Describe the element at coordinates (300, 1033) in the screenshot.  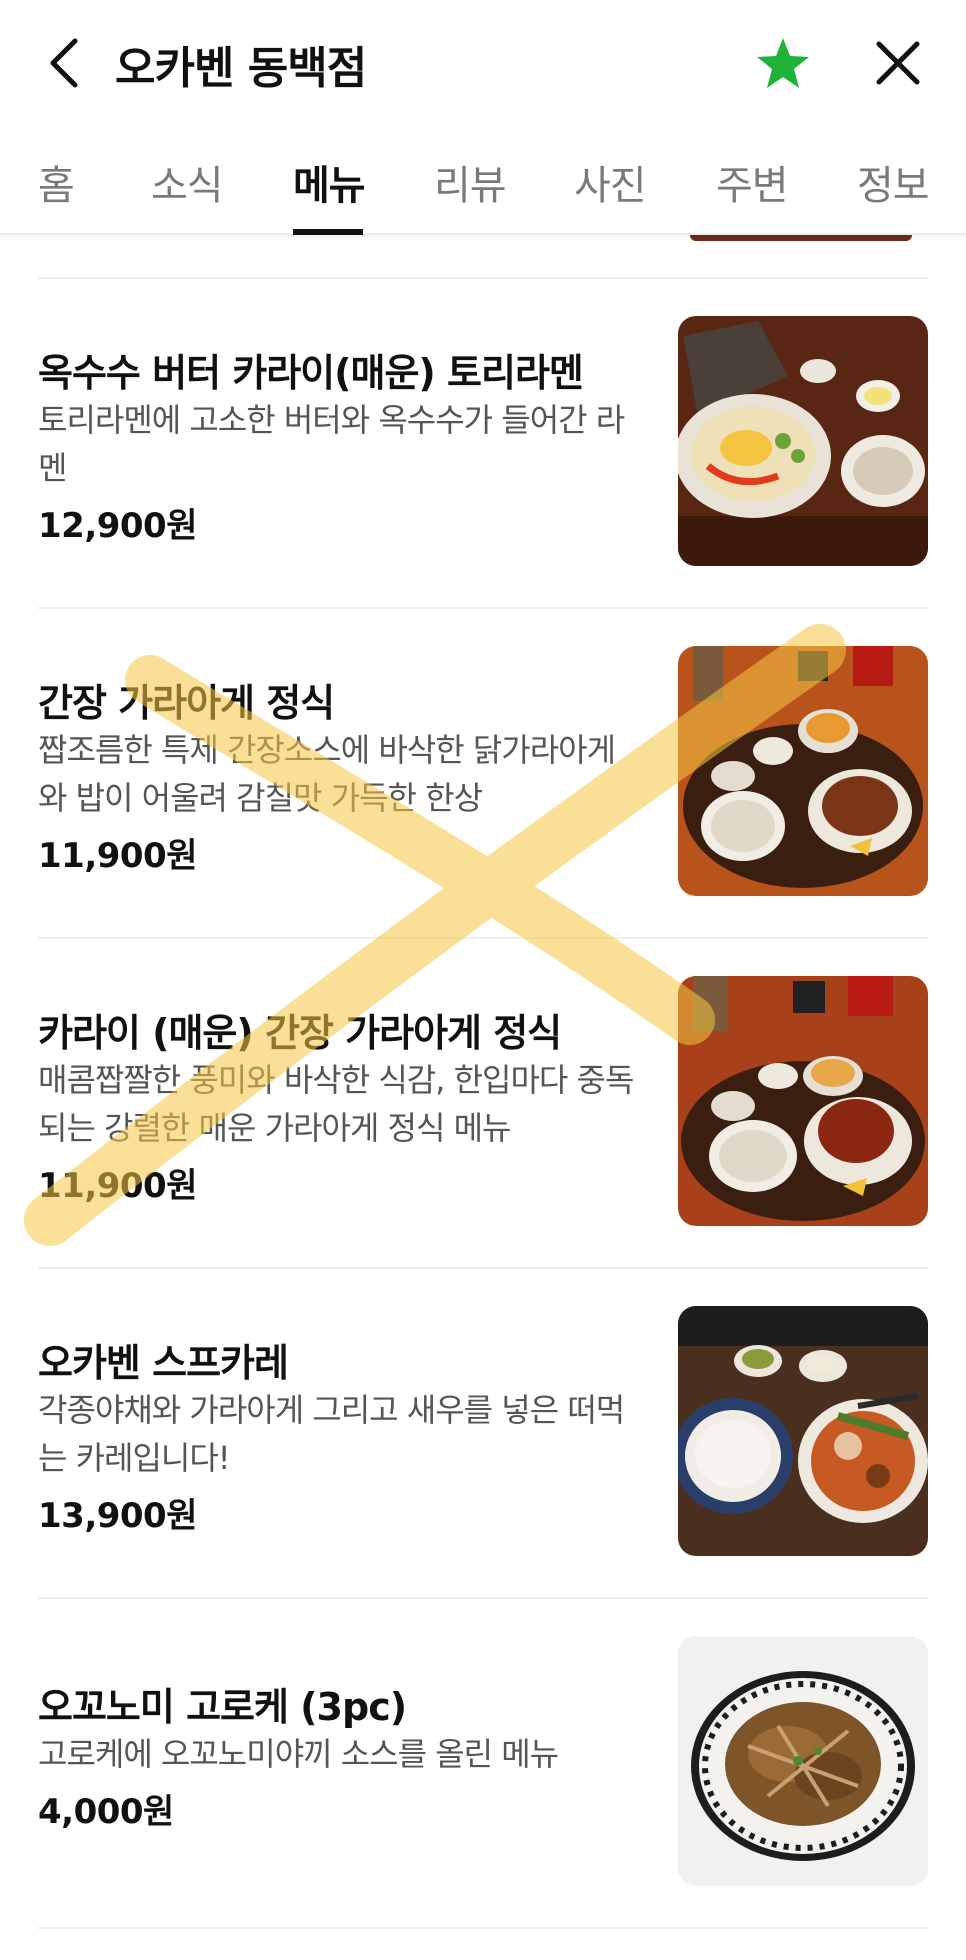
I see `menu-item-name: 카라이 (매운) 간장 가라아게 정식` at that location.